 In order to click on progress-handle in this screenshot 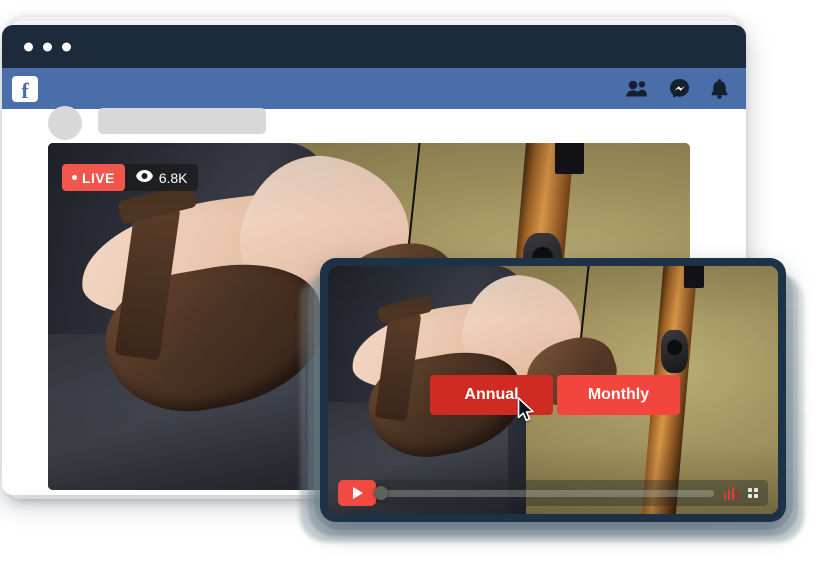, I will do `click(381, 493)`.